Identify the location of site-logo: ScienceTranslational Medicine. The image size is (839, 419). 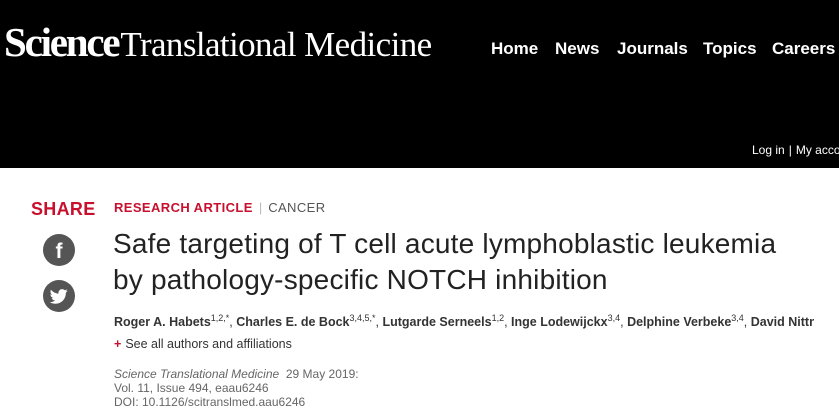
(218, 42).